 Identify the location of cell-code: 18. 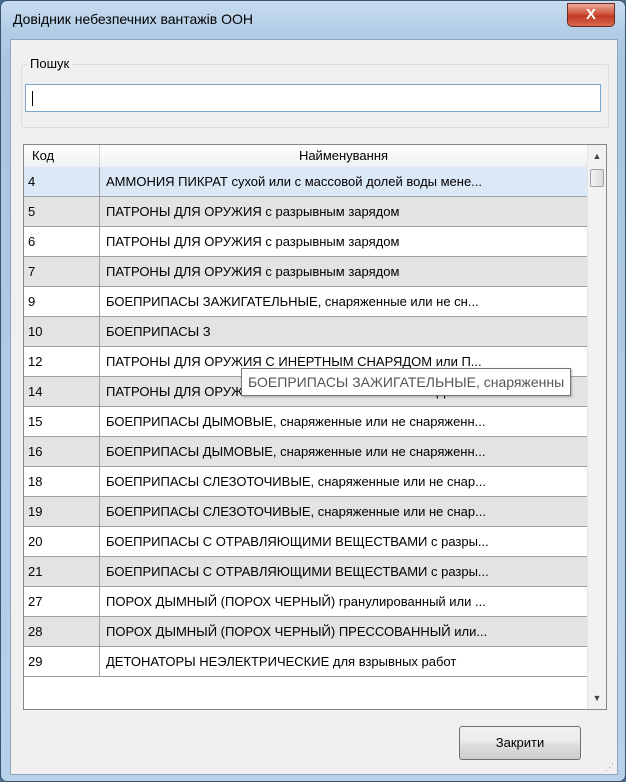
(62, 481).